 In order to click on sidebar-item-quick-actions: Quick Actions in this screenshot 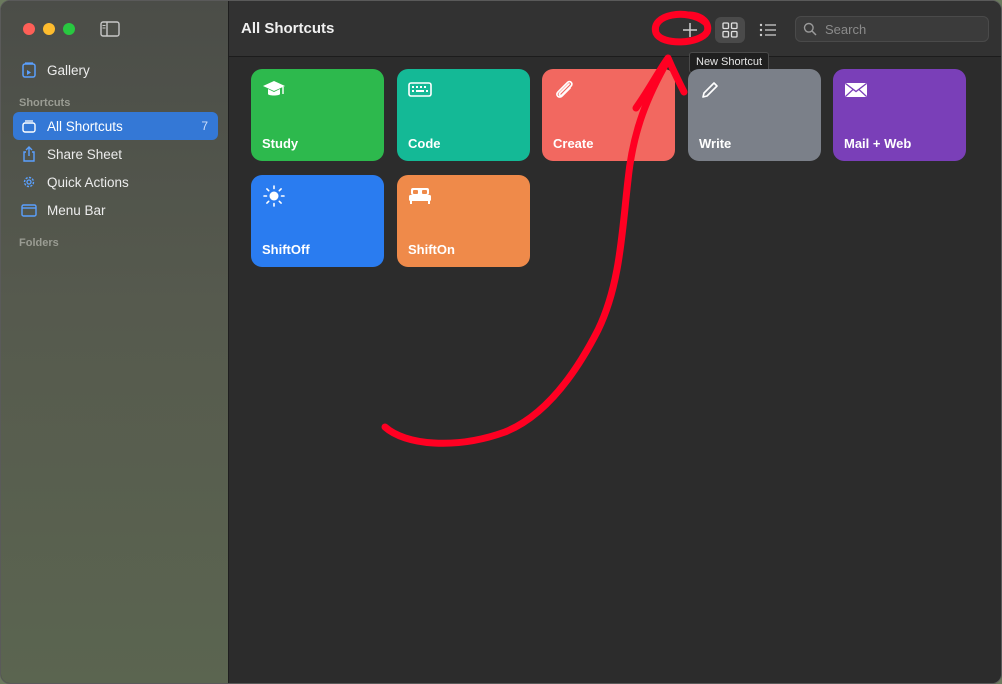, I will do `click(115, 182)`.